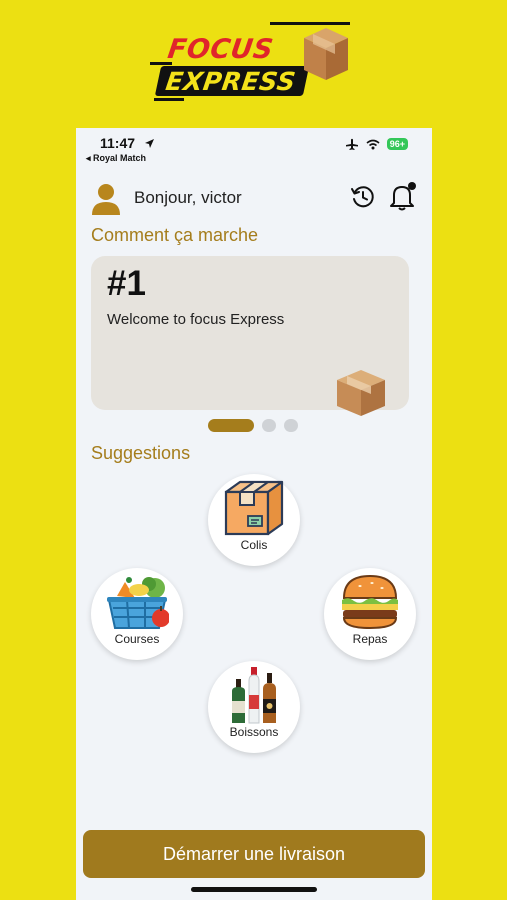  I want to click on start-delivery-button: Démarrer une livraison, so click(254, 854).